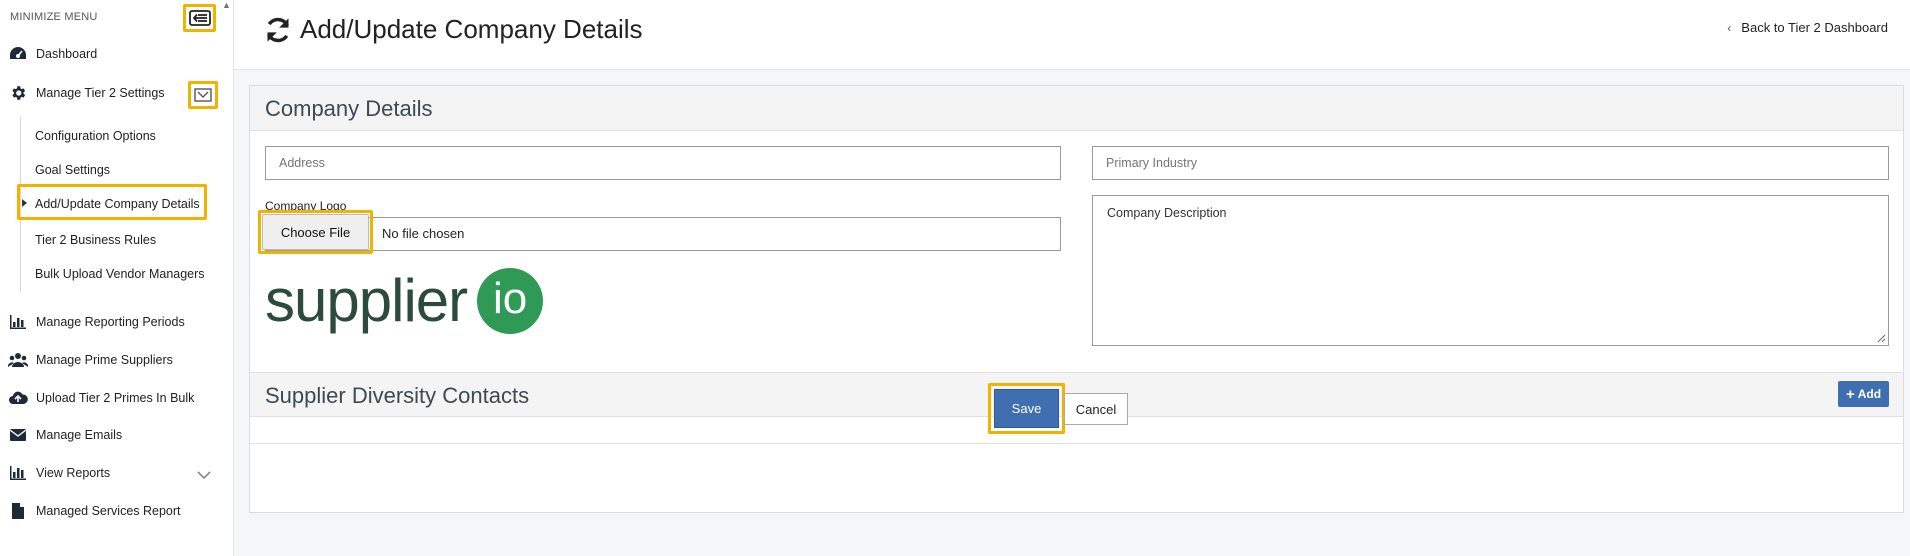 The width and height of the screenshot is (1910, 556). I want to click on cancel-button: Cancel, so click(1096, 409).